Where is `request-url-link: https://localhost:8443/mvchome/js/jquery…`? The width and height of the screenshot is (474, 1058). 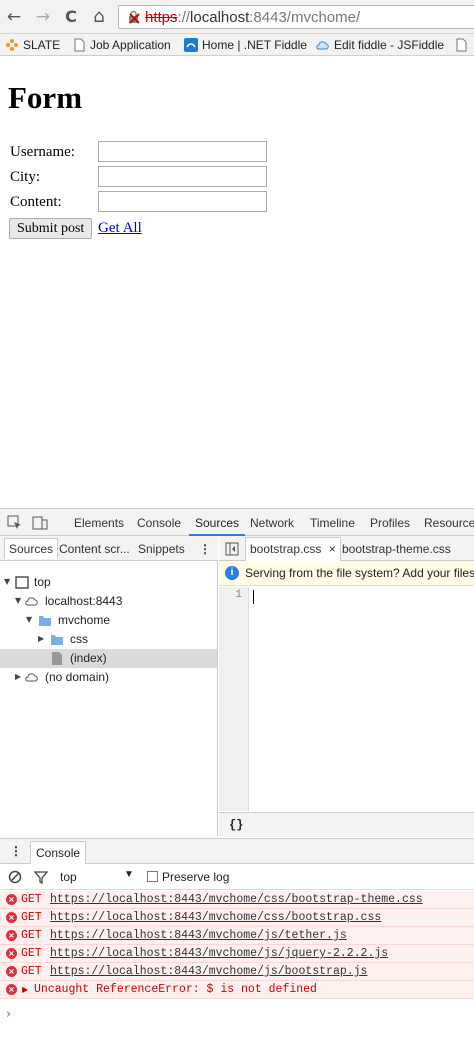
request-url-link: https://localhost:8443/mvchome/js/jquery… is located at coordinates (219, 953).